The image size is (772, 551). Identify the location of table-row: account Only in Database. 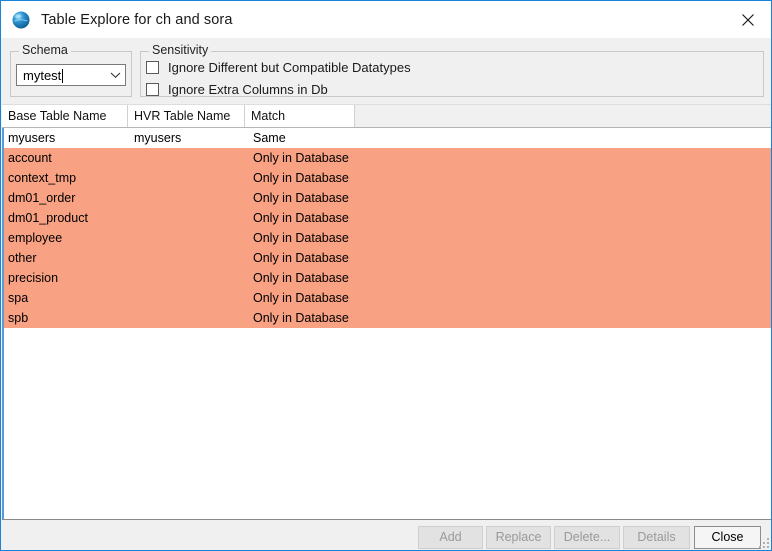
(387, 158).